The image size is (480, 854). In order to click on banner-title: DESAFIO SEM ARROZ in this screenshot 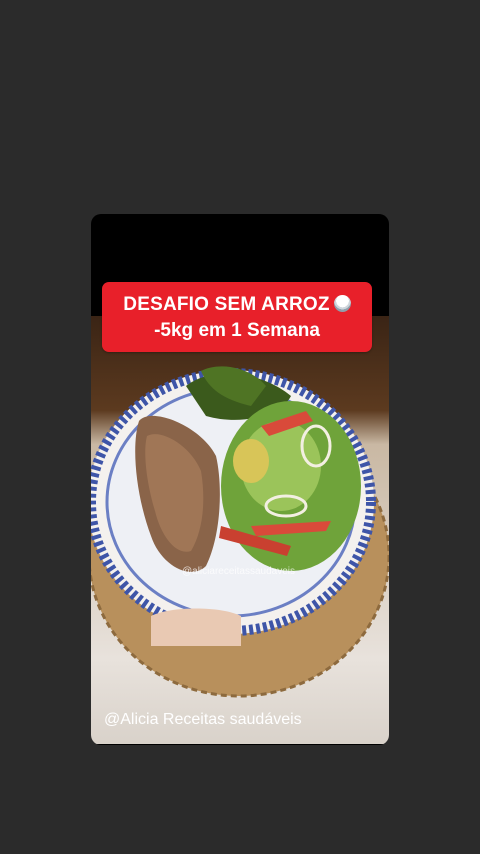, I will do `click(237, 305)`.